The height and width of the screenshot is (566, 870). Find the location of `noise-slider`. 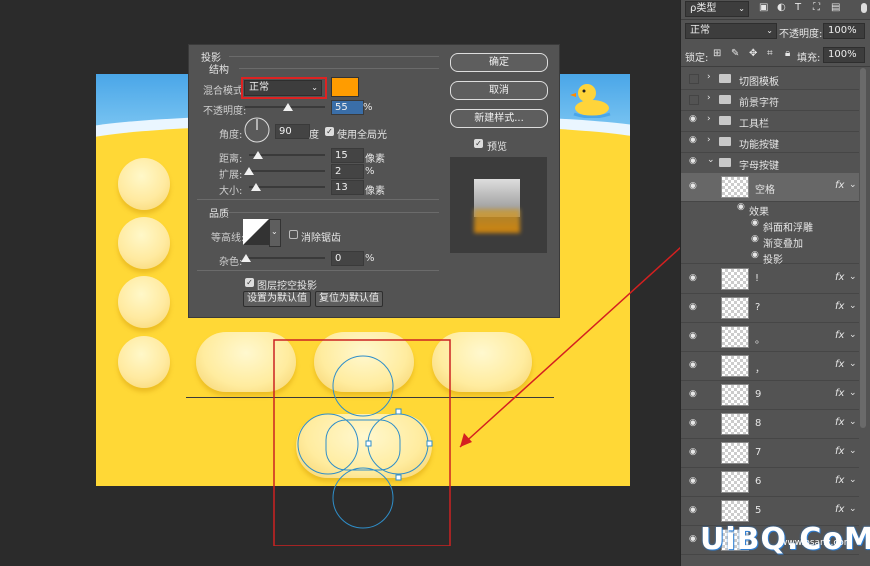

noise-slider is located at coordinates (285, 258).